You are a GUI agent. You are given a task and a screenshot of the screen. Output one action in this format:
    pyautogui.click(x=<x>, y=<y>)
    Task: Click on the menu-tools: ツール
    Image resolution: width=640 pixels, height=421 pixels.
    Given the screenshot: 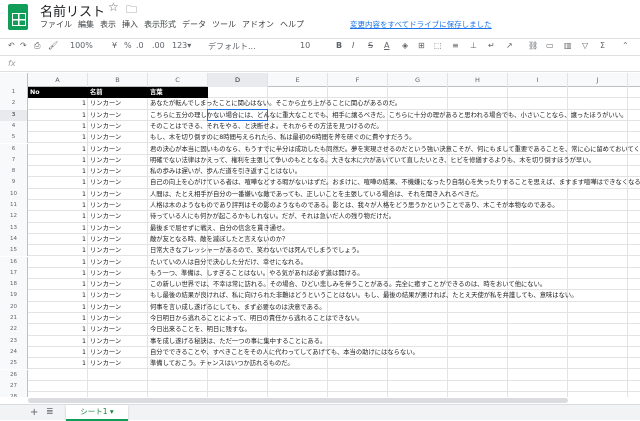 What is the action you would take?
    pyautogui.click(x=224, y=26)
    